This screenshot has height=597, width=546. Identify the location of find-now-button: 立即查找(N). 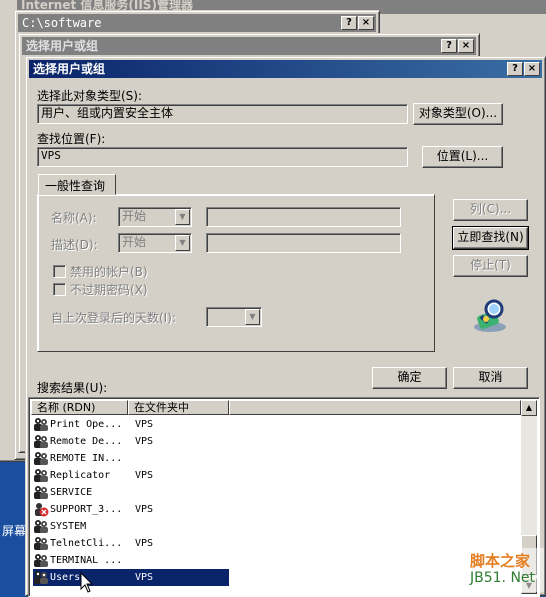
(490, 238).